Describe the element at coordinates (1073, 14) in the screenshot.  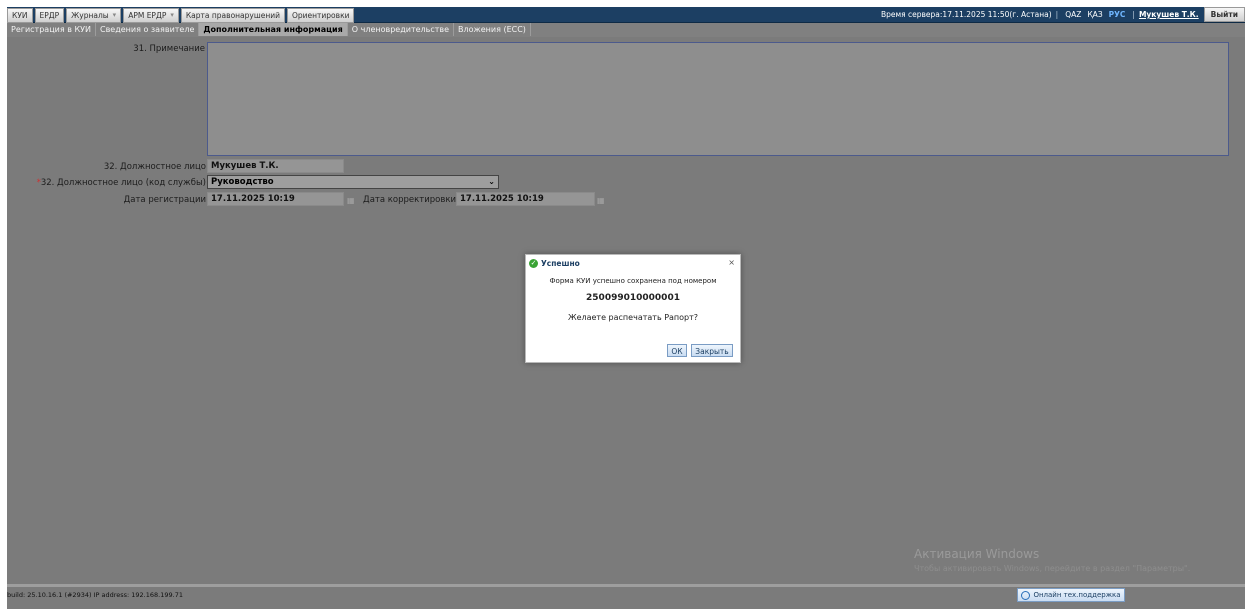
I see `lang-qaz: QAZ` at that location.